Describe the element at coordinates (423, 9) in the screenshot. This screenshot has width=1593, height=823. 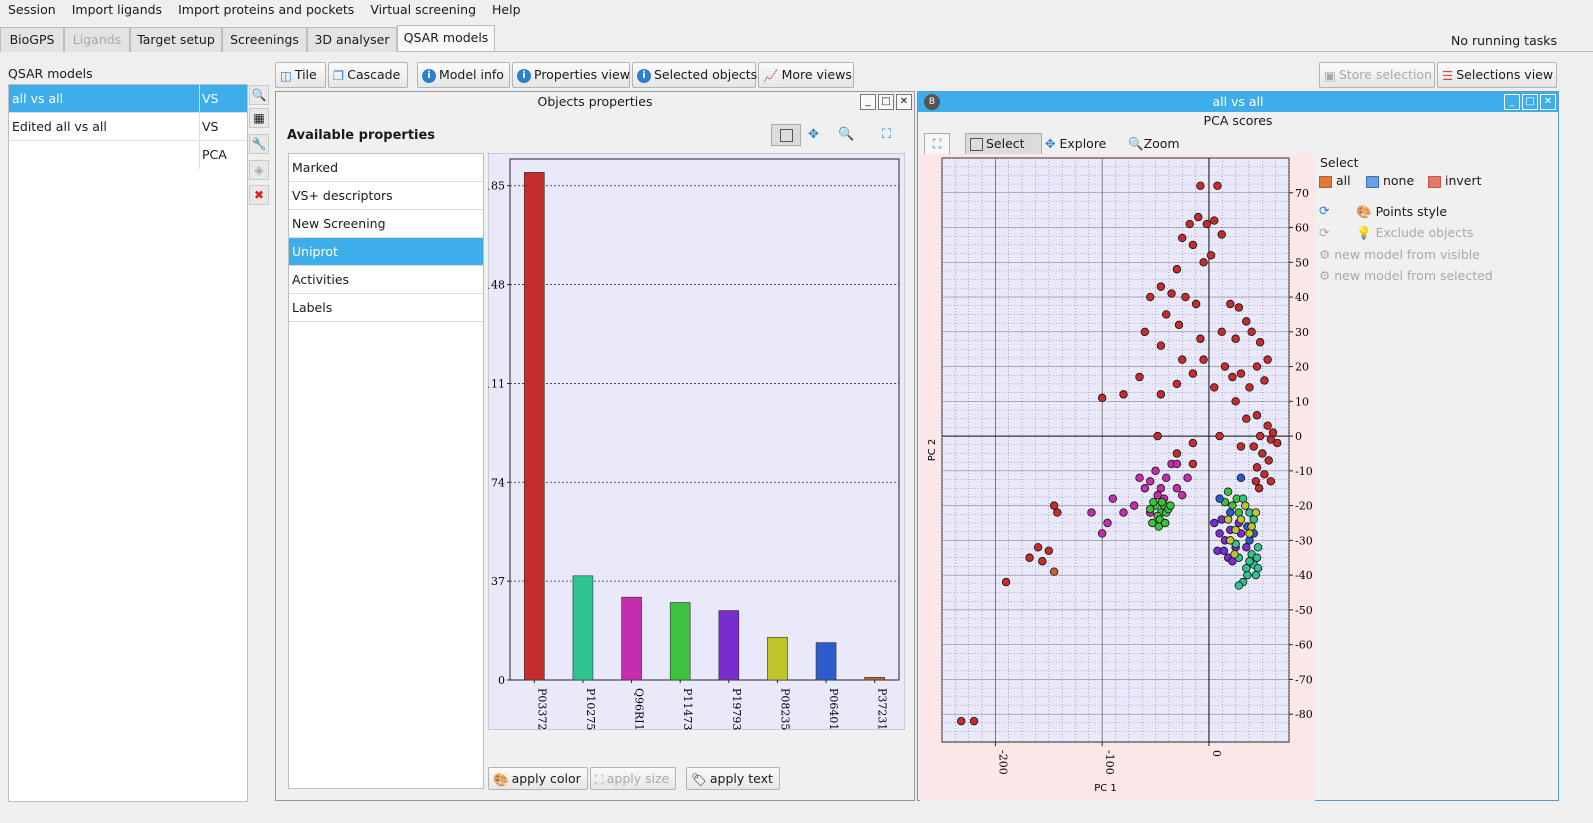
I see `menu-virtual-screening: Virtual screening` at that location.